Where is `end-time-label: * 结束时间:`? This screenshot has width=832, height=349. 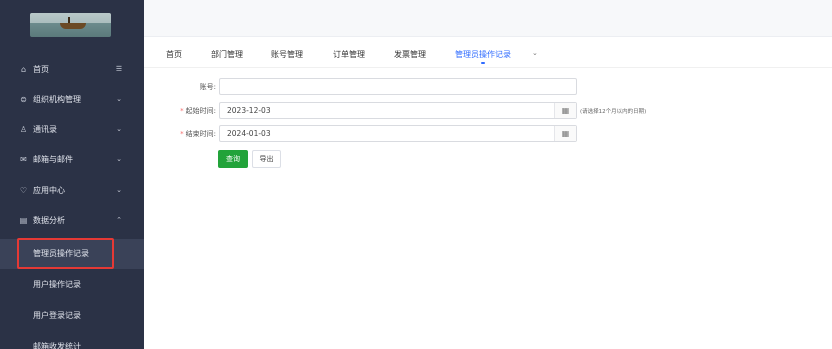
end-time-label: * 结束时间: is located at coordinates (194, 134).